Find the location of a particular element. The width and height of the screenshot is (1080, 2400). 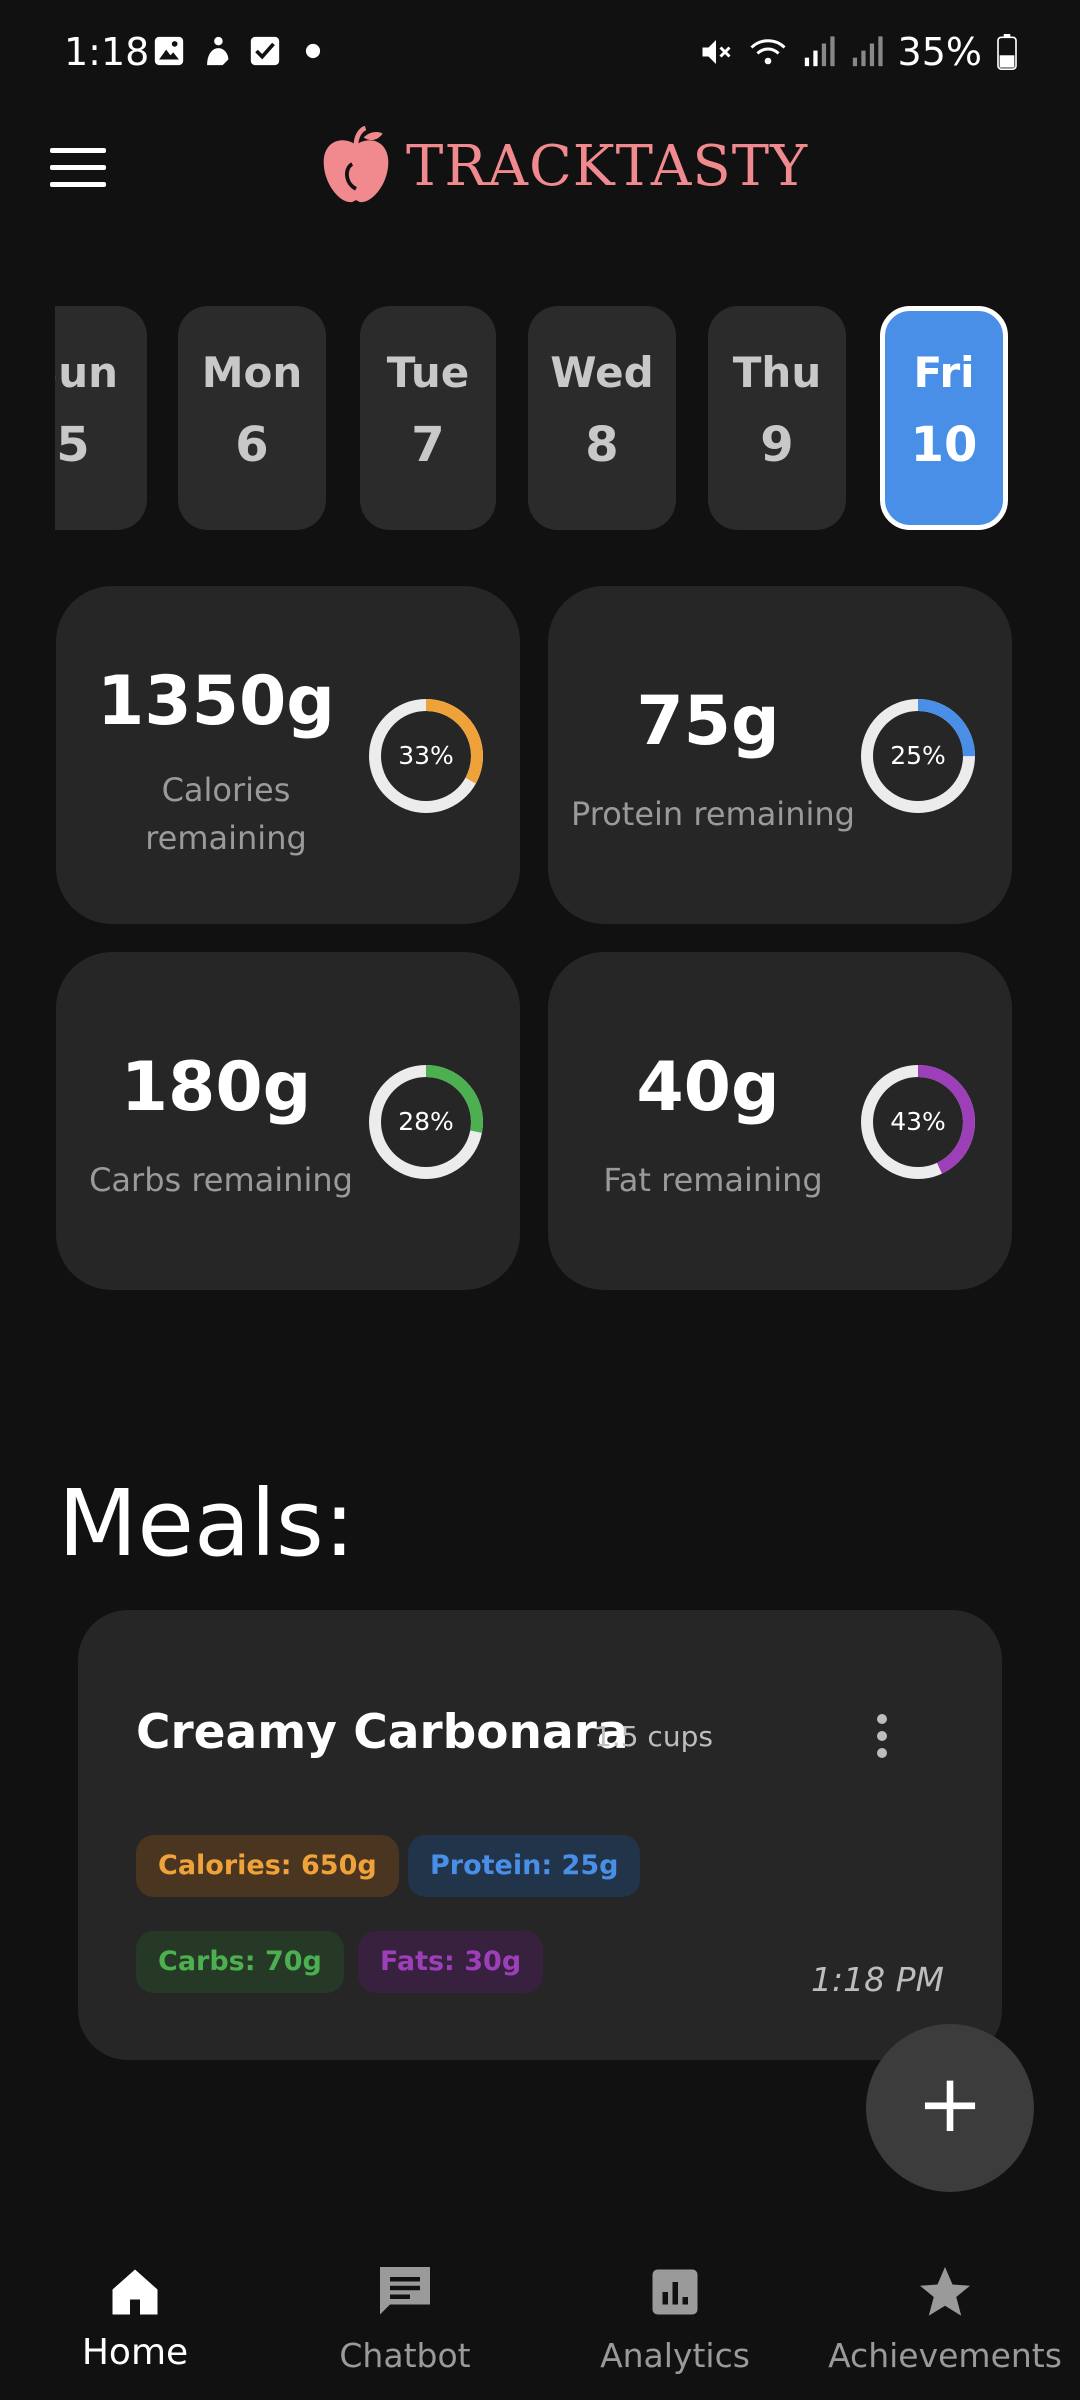

meal-options-button is located at coordinates (882, 1736).